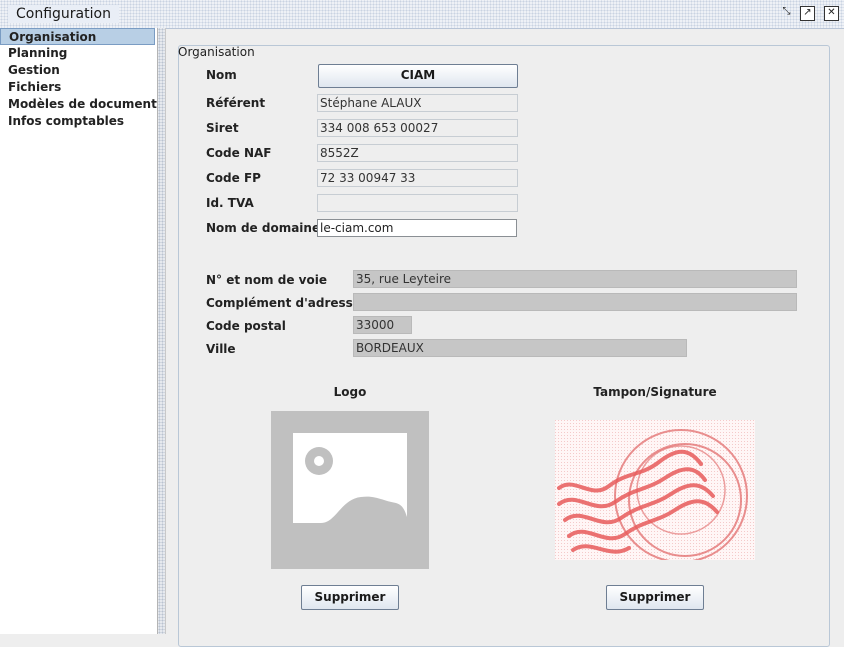 This screenshot has height=647, width=844. Describe the element at coordinates (77, 36) in the screenshot. I see `sidebar-item-organisation: Organisation` at that location.